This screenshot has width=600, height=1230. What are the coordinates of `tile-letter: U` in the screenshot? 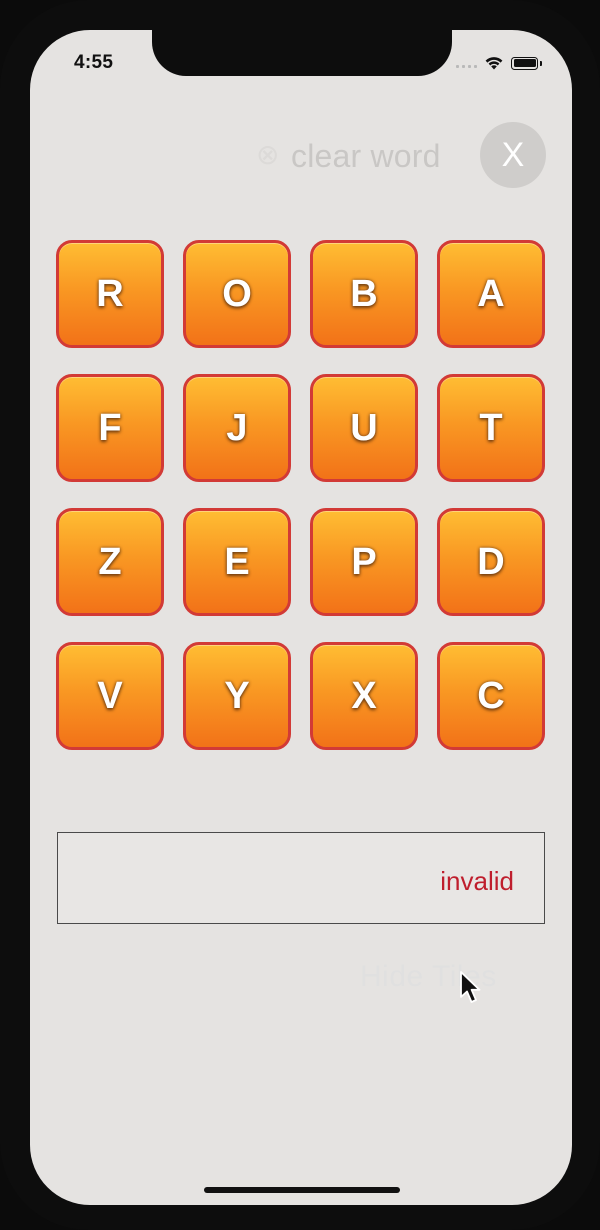 It's located at (364, 427).